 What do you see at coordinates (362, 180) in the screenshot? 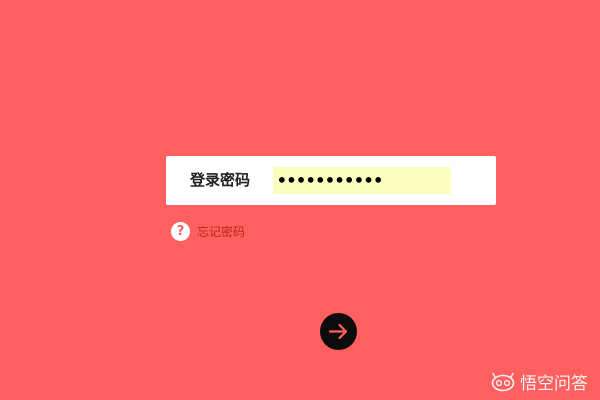
I see `password-input` at bounding box center [362, 180].